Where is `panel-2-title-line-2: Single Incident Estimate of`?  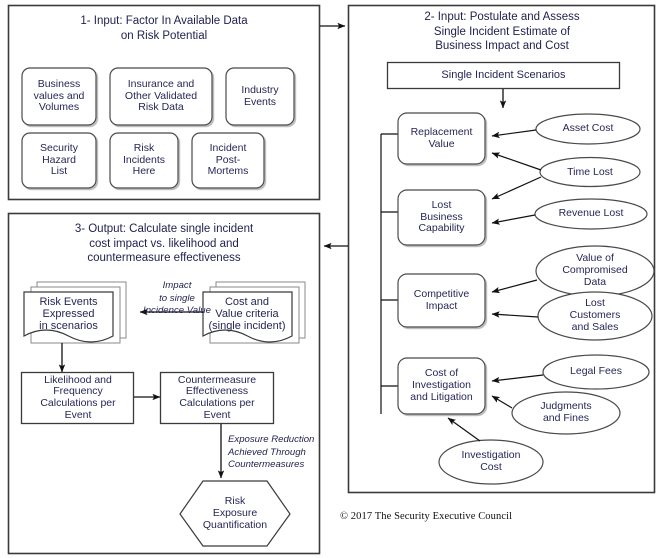
panel-2-title-line-2: Single Incident Estimate of is located at coordinates (502, 31).